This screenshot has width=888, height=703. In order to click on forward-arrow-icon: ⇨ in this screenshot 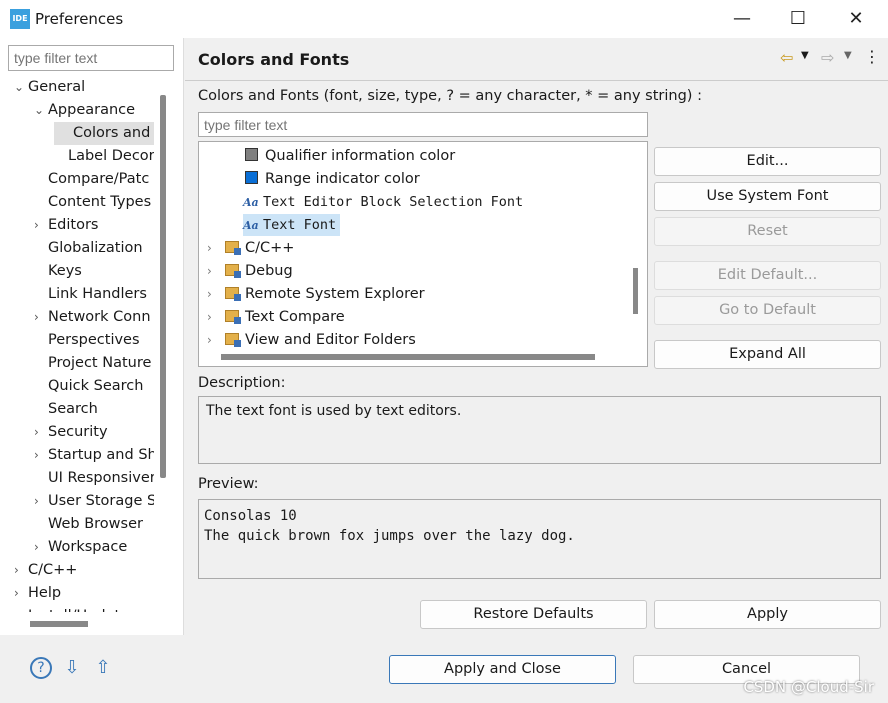, I will do `click(827, 57)`.